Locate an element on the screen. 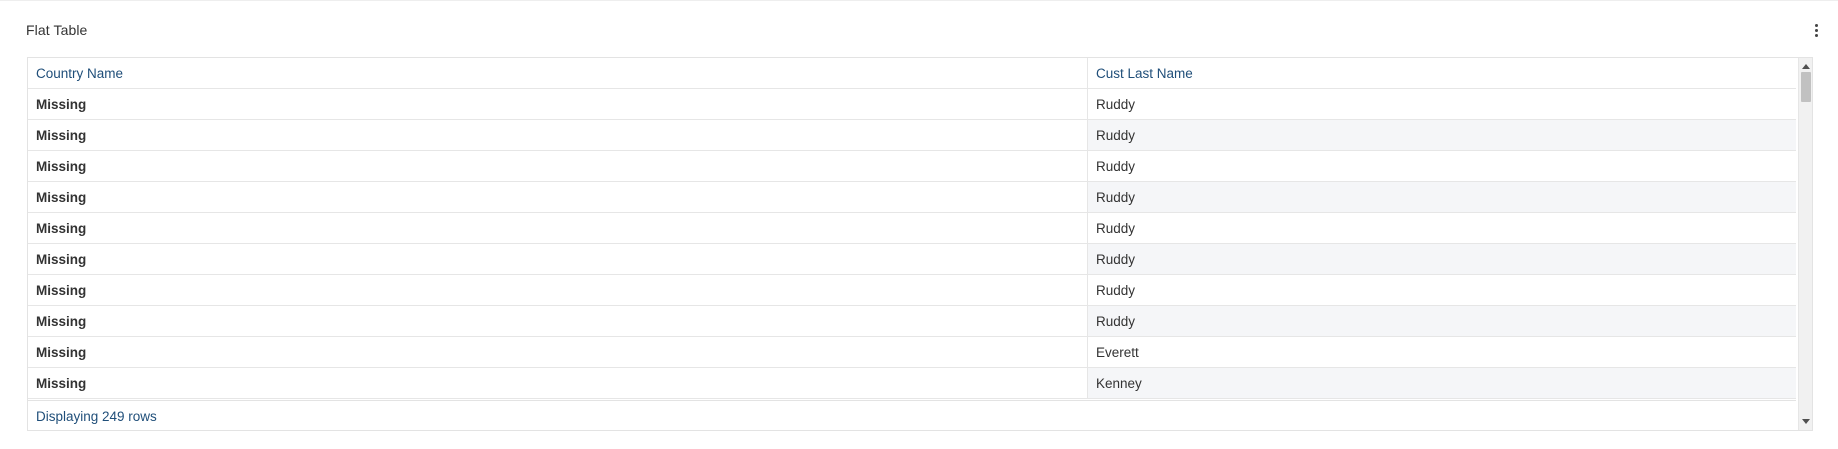 The width and height of the screenshot is (1838, 449). more-vertical-icon is located at coordinates (1816, 30).